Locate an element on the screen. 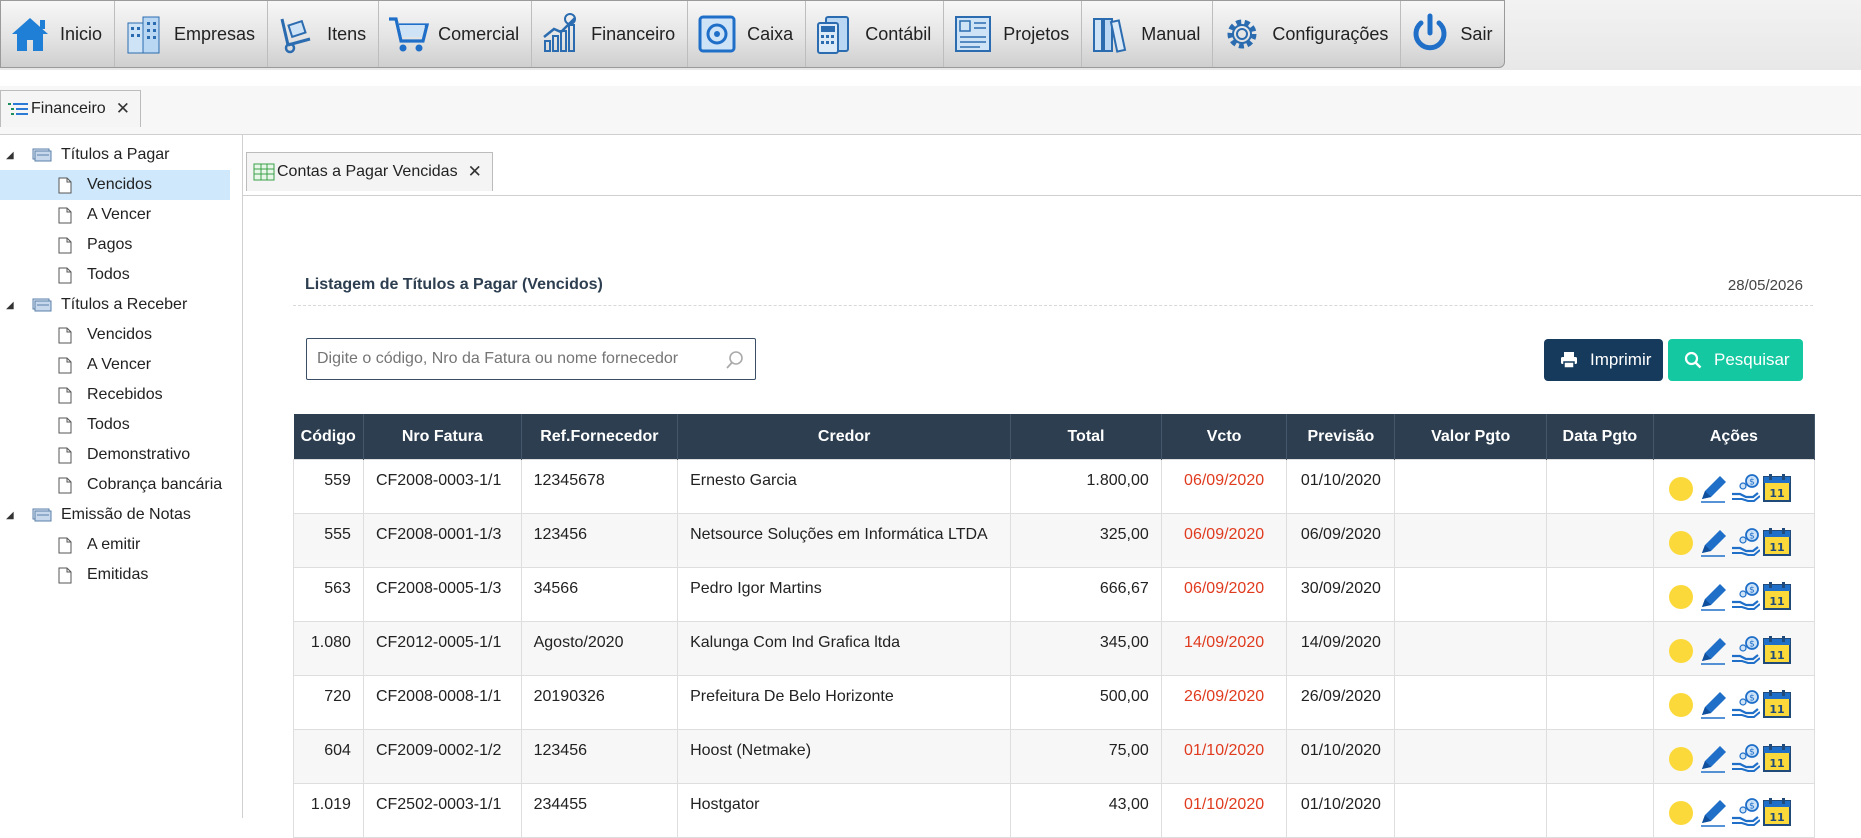 This screenshot has height=838, width=1861. menu-item-manual: Manual is located at coordinates (1148, 34).